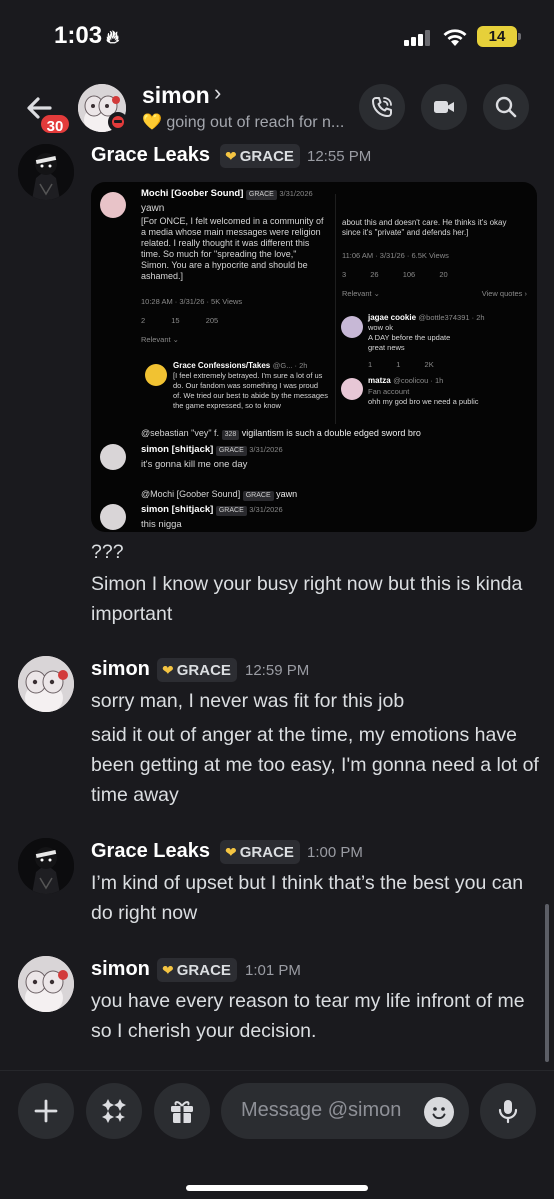 The width and height of the screenshot is (554, 1199). I want to click on smiley-icon, so click(439, 1113).